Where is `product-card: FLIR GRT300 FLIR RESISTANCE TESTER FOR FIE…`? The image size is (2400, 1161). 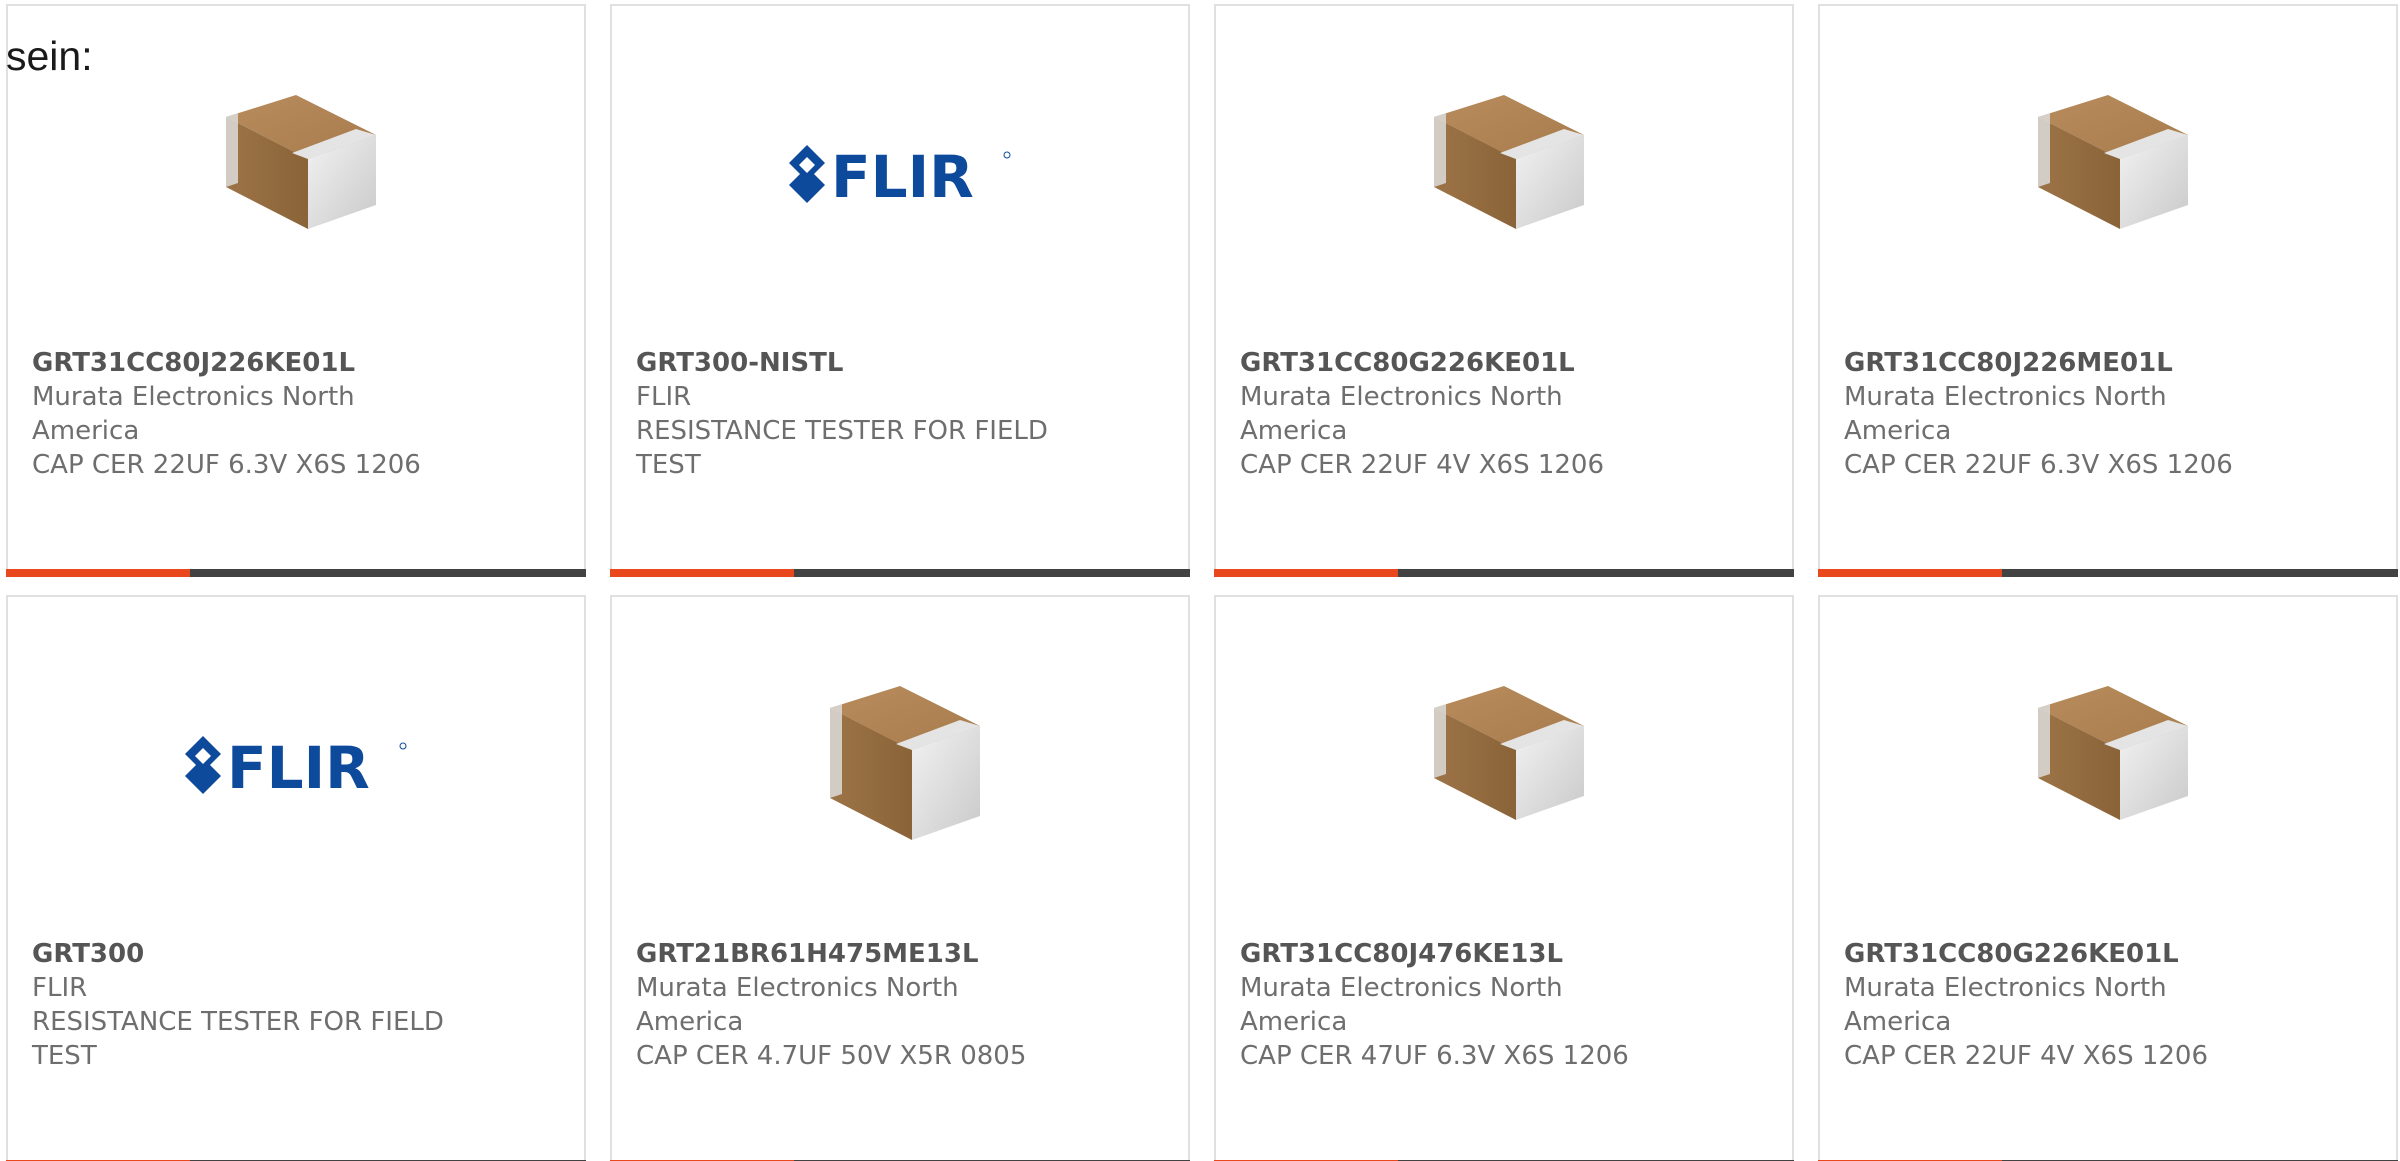
product-card: FLIR GRT300 FLIR RESISTANCE TESTER FOR FIE… is located at coordinates (296, 878).